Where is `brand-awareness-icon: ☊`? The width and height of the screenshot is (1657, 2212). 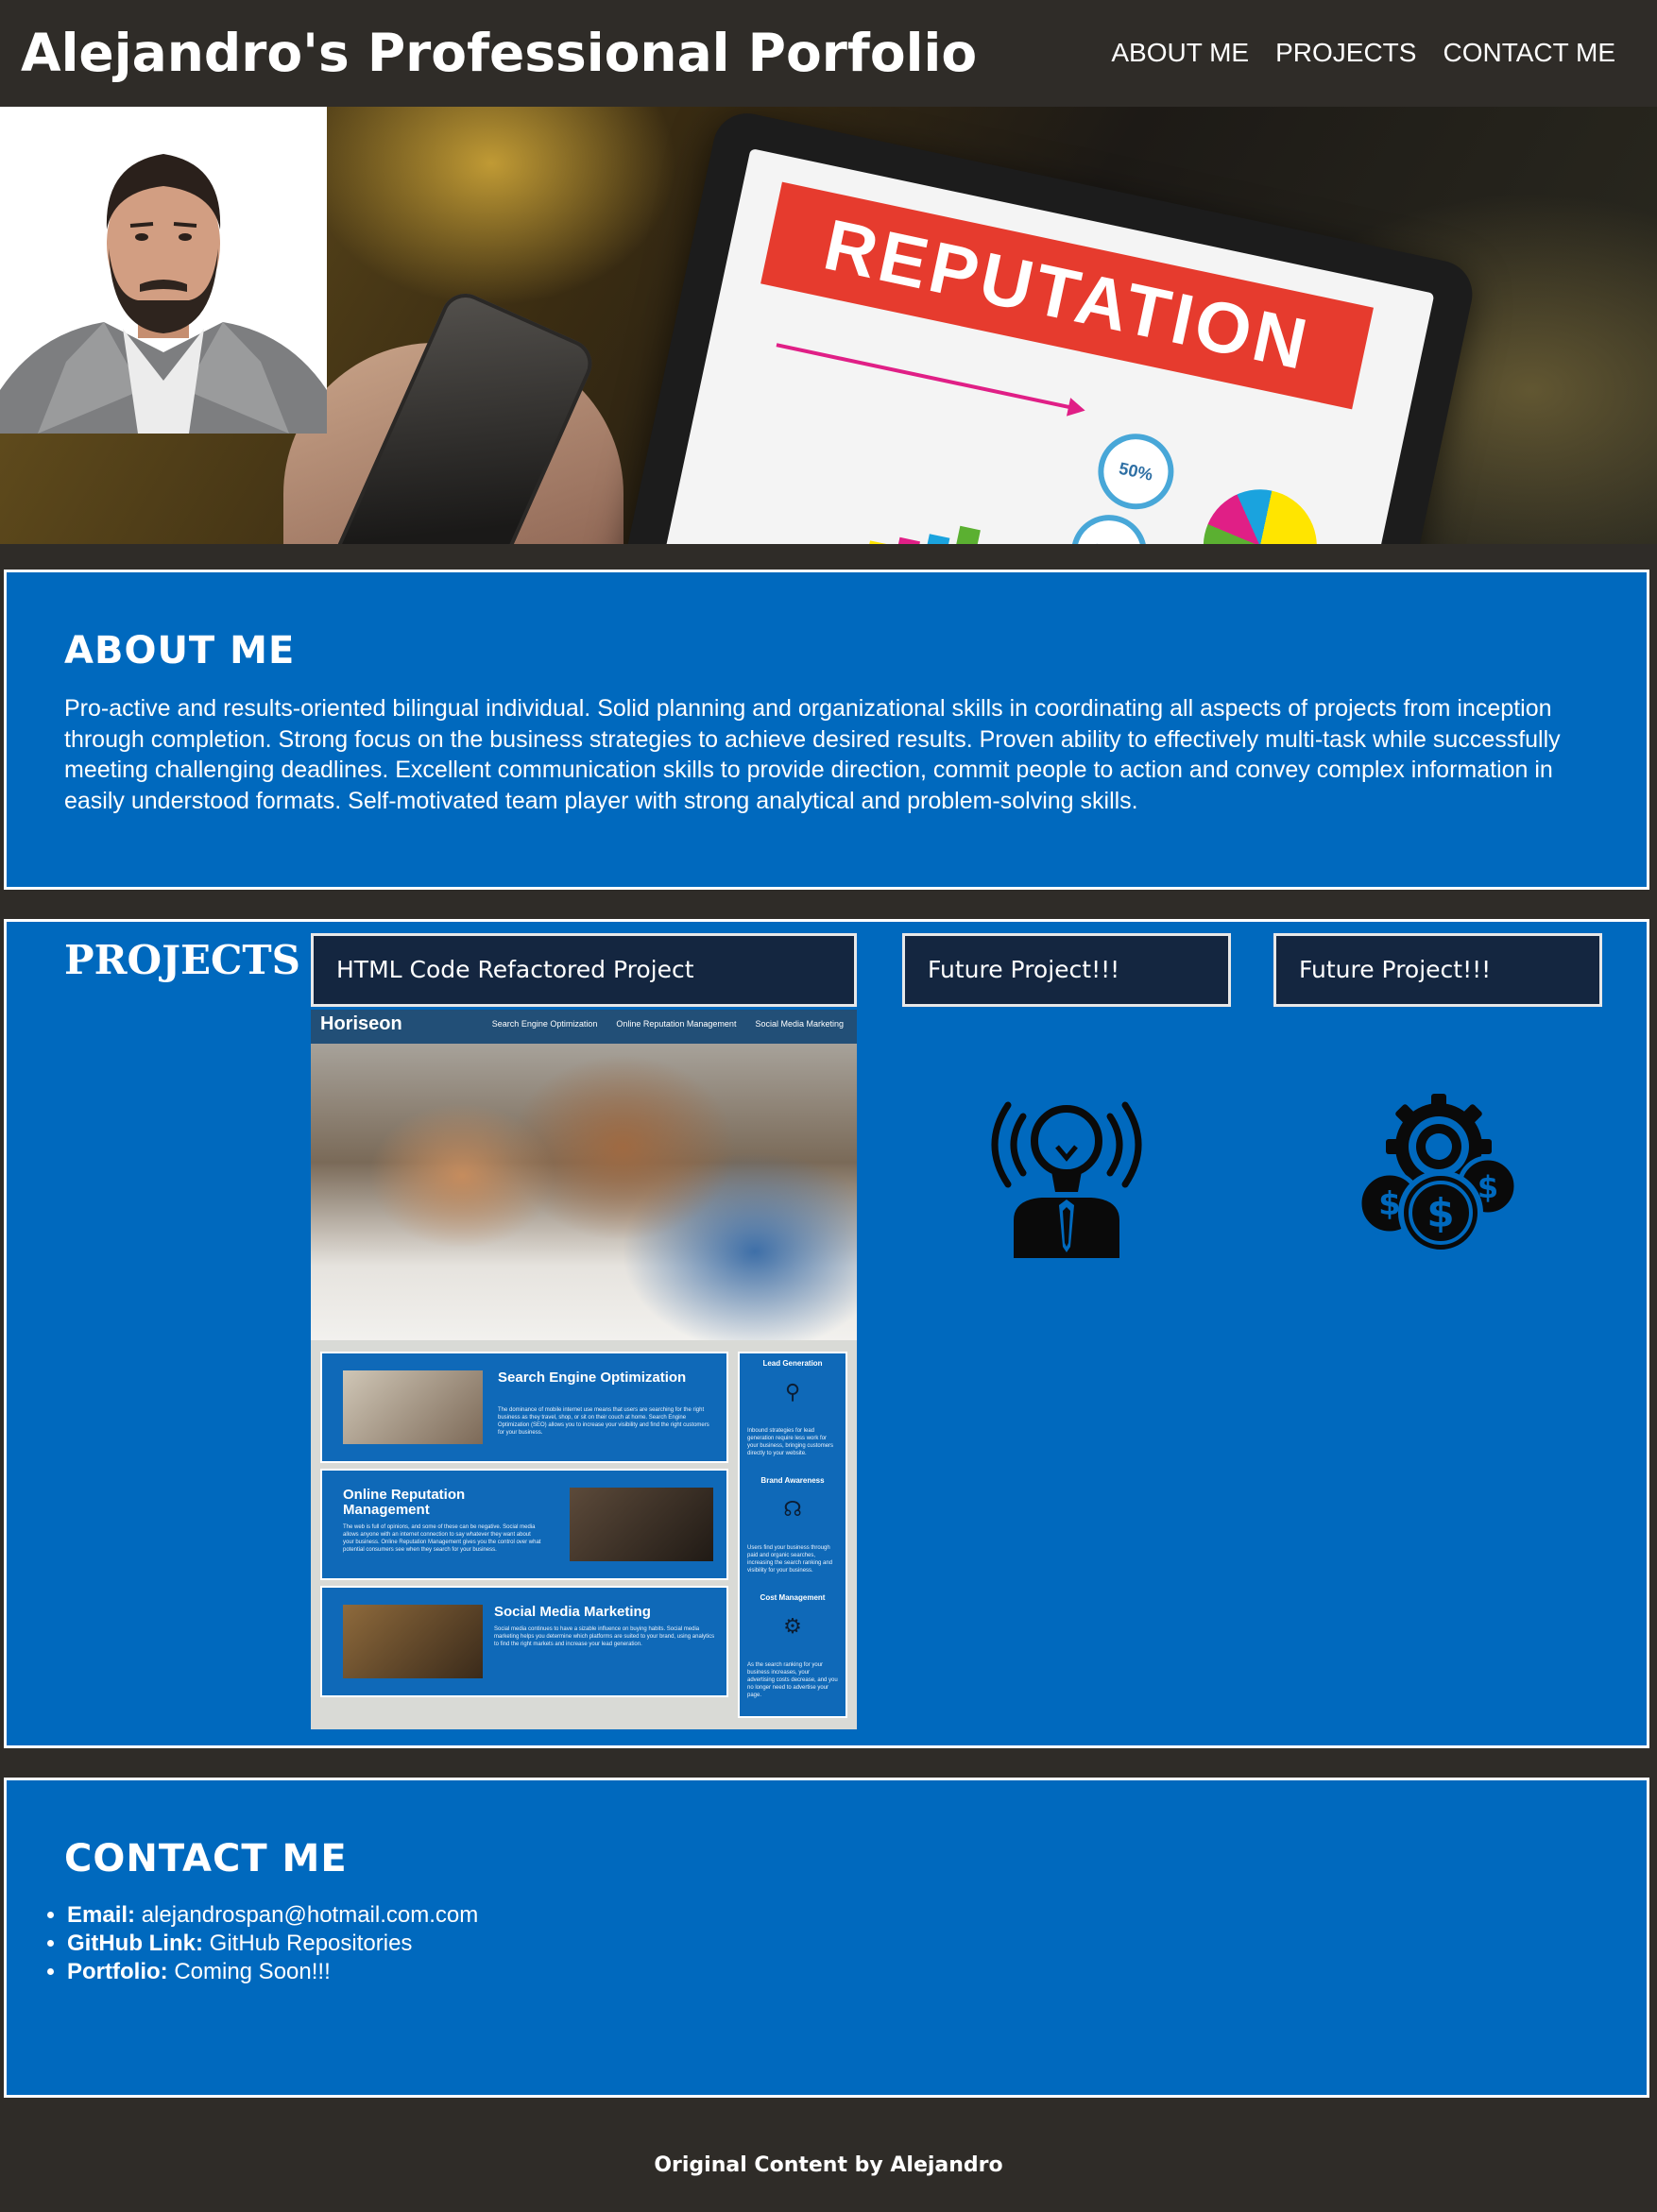
brand-awareness-icon: ☊ is located at coordinates (792, 1510).